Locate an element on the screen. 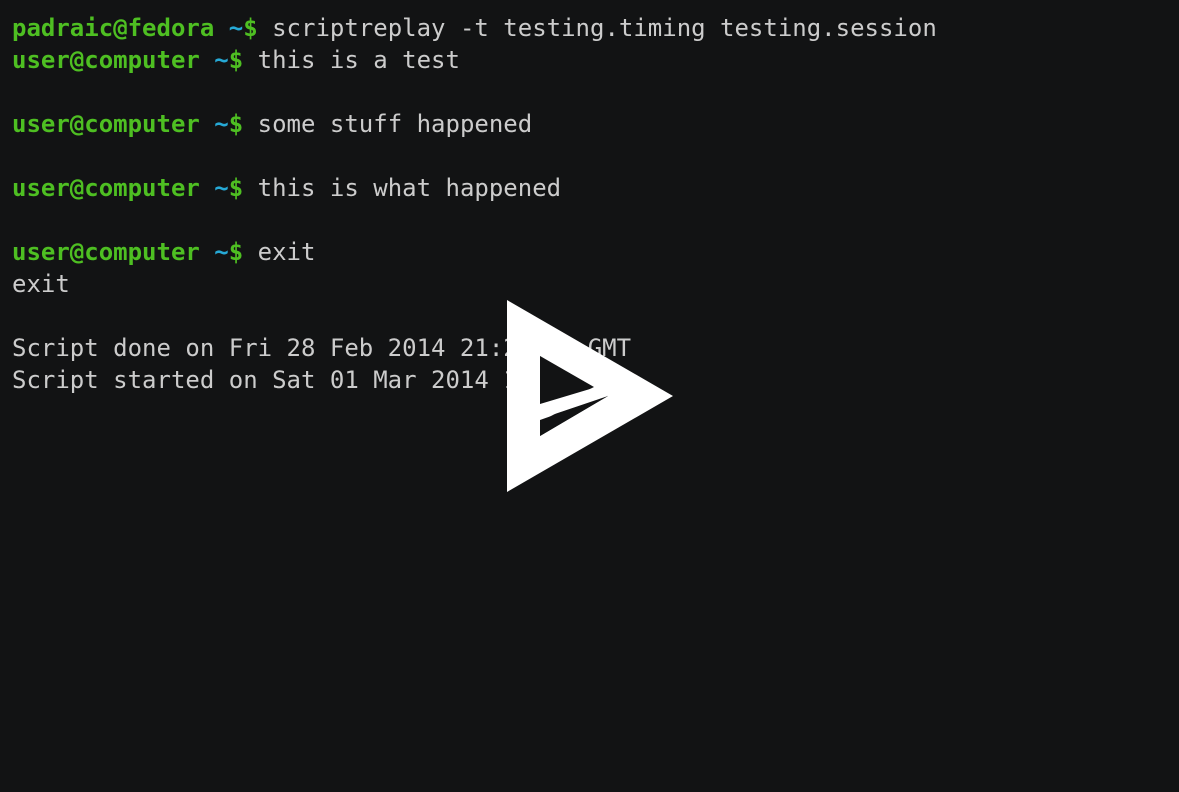 This screenshot has height=792, width=1179. command-text: this is a test is located at coordinates (358, 60).